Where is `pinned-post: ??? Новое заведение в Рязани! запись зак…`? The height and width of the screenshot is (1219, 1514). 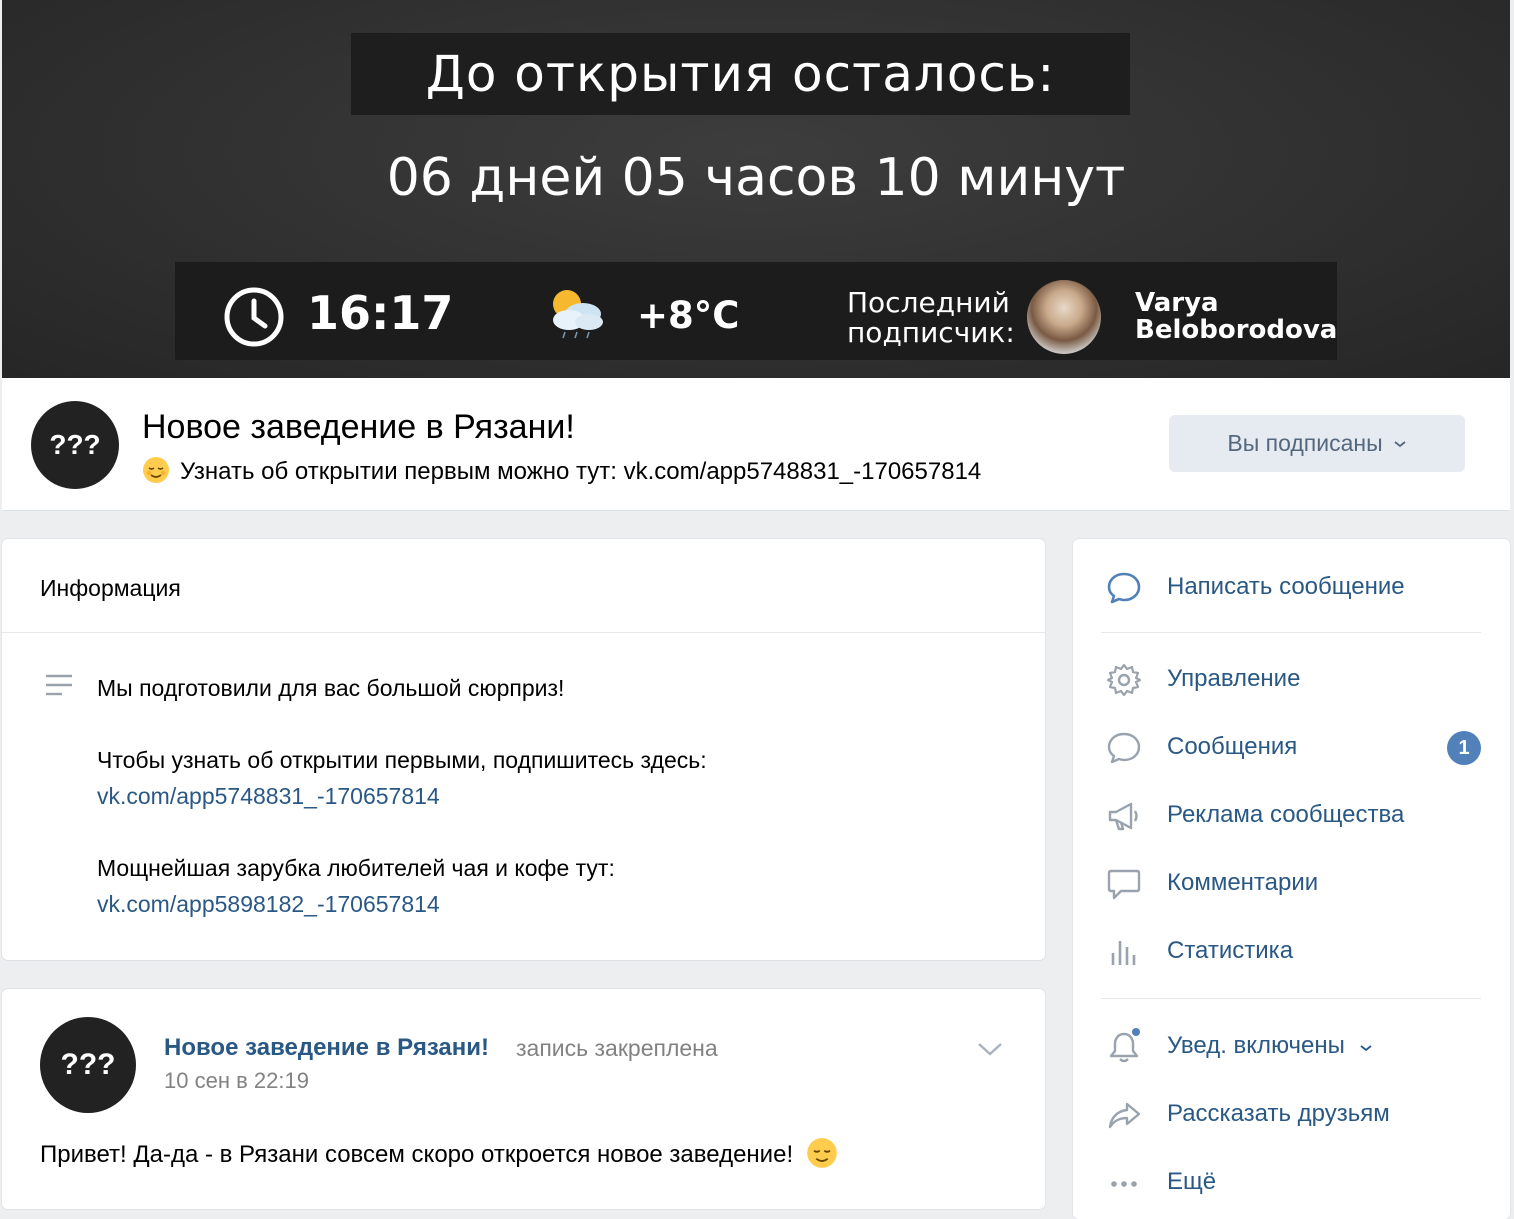 pinned-post: ??? Новое заведение в Рязани! запись зак… is located at coordinates (523, 1099).